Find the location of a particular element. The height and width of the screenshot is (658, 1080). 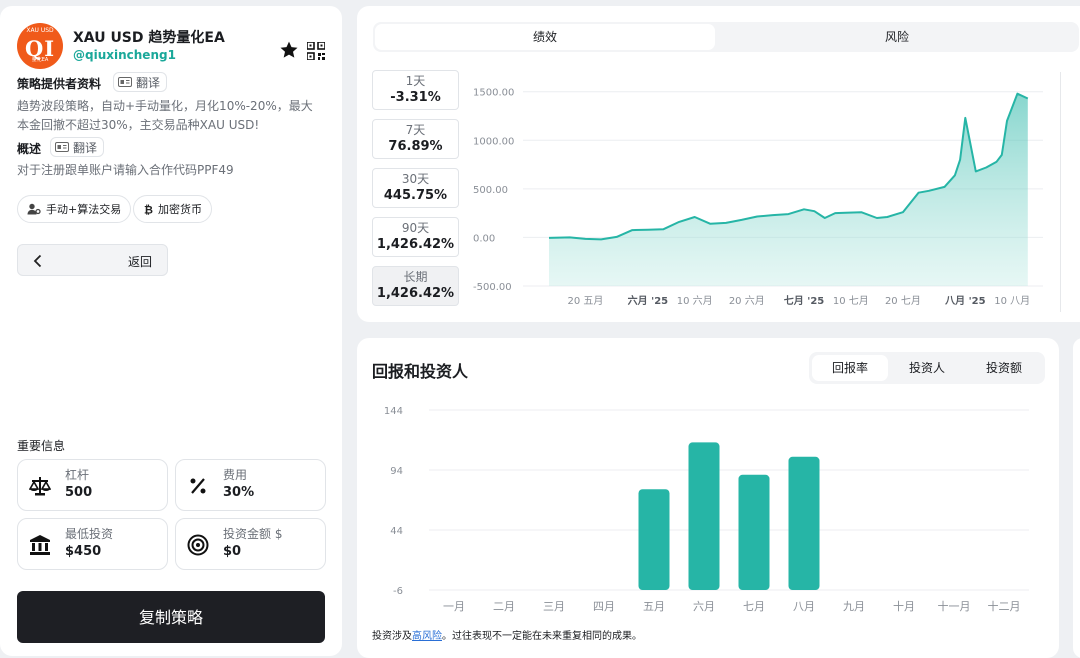

strategy-title: XAU USD 趋势量化EA is located at coordinates (149, 38).